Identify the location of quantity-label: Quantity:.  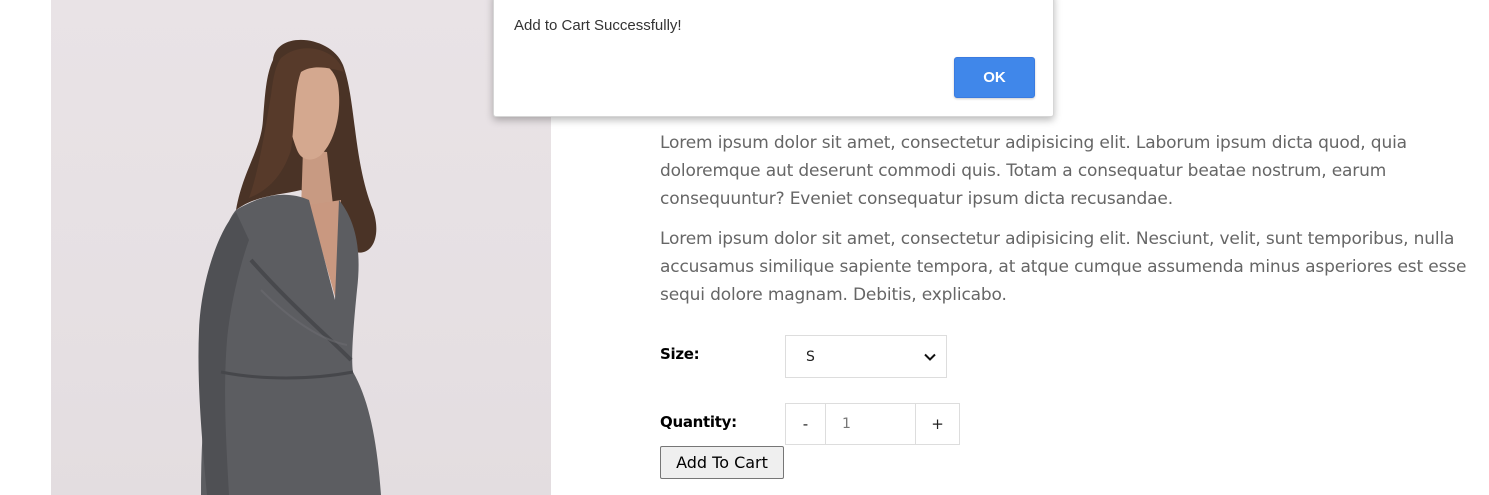
(698, 422).